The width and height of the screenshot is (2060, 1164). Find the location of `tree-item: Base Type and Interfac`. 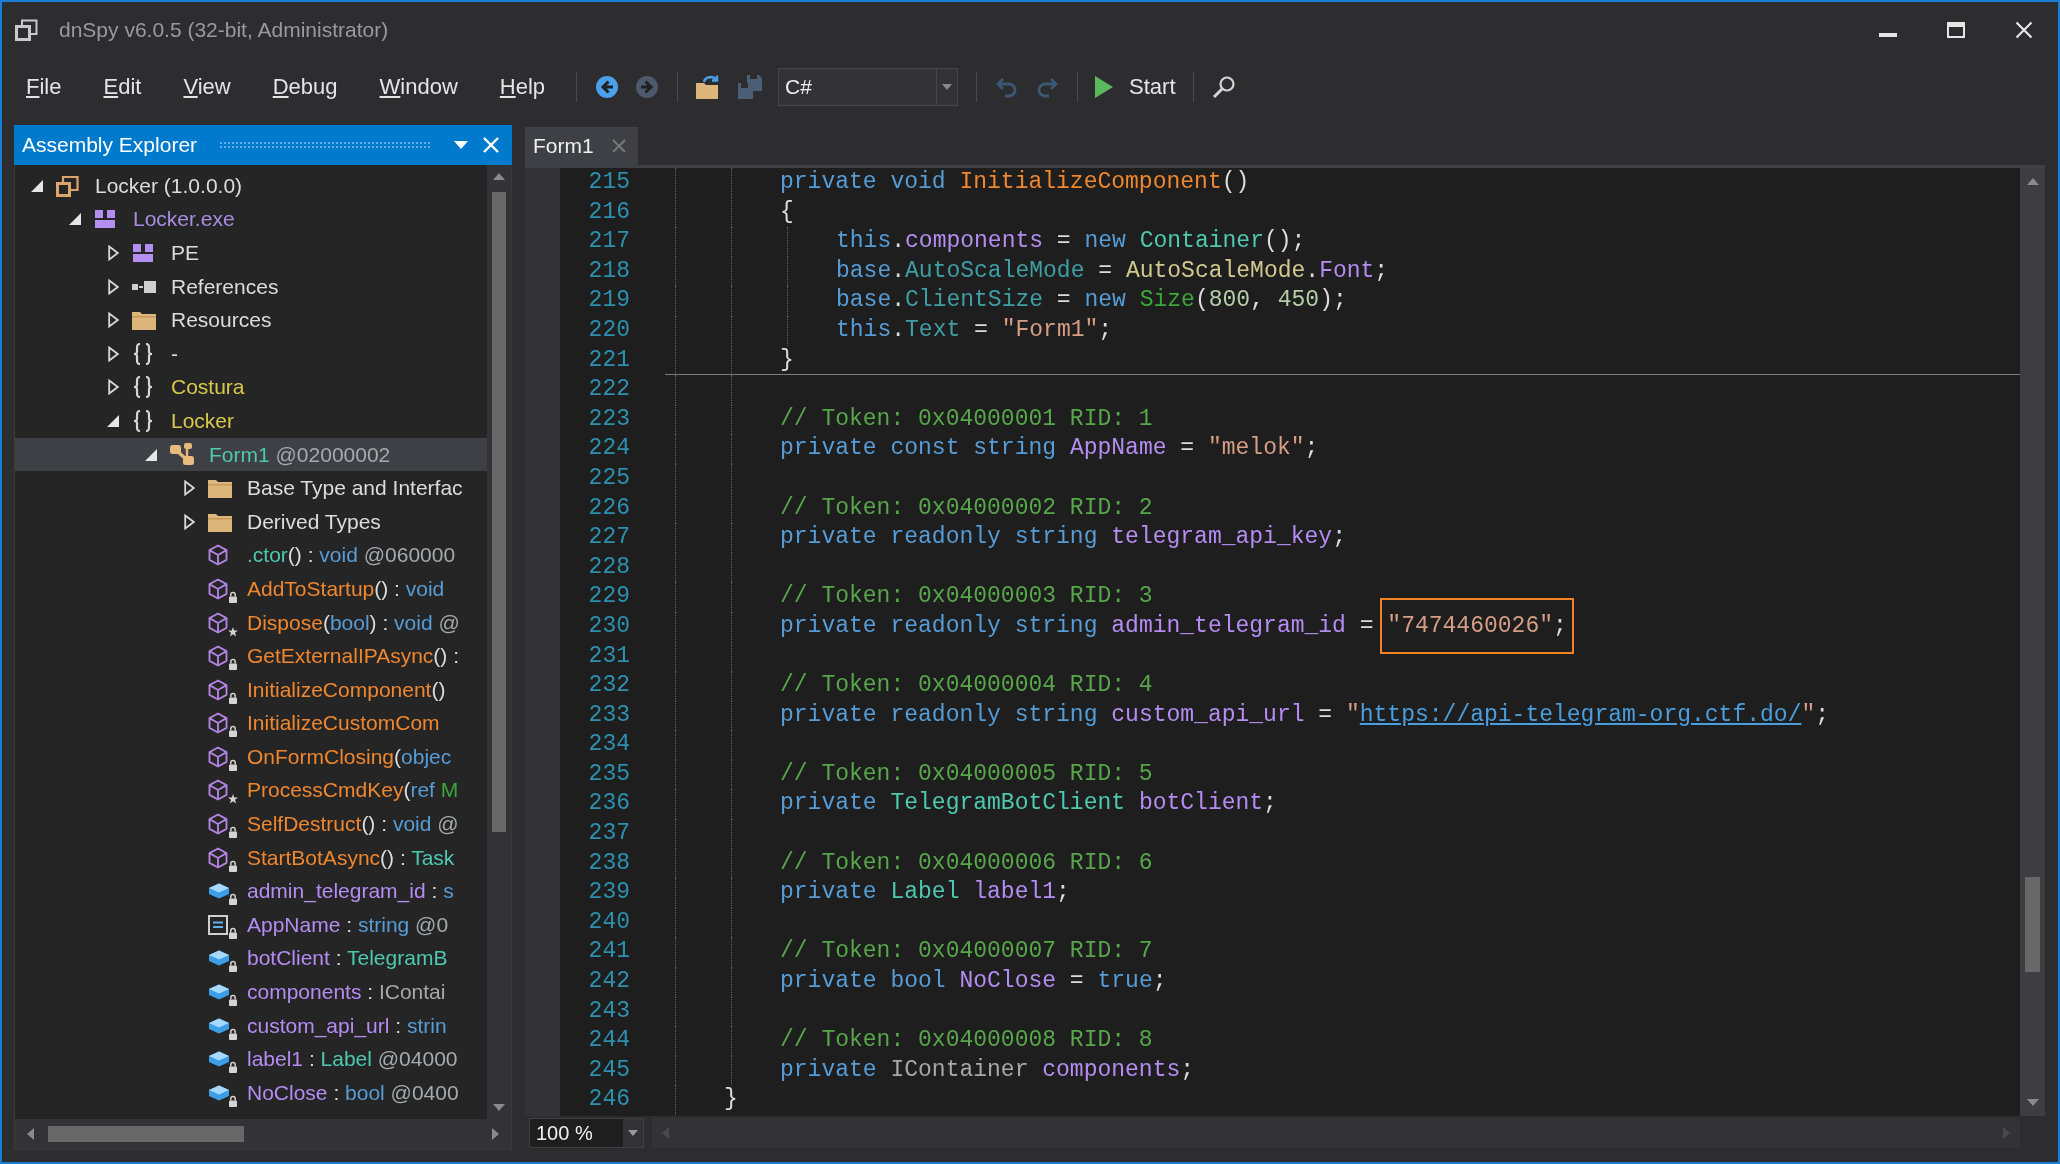

tree-item: Base Type and Interfac is located at coordinates (251, 488).